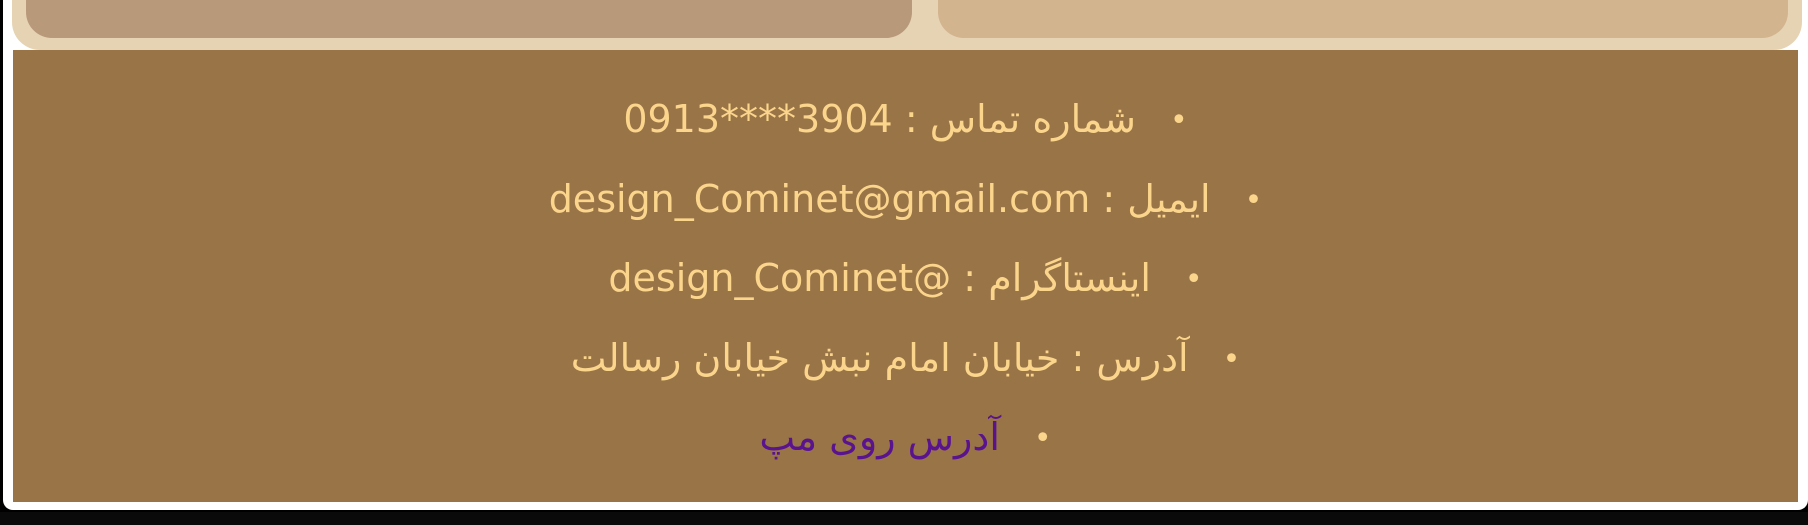 The image size is (1808, 525). Describe the element at coordinates (819, 198) in the screenshot. I see `email-value: design_Cominet@gmail.com` at that location.